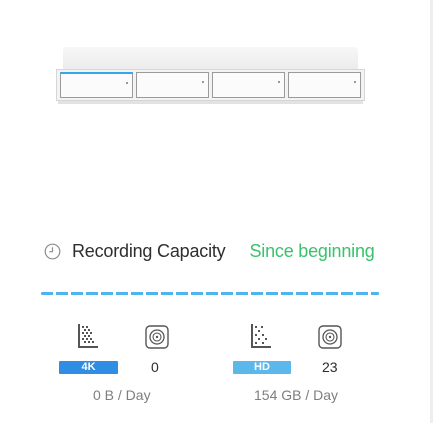  I want to click on recording-capacity-title: Recording Capacity, so click(149, 250).